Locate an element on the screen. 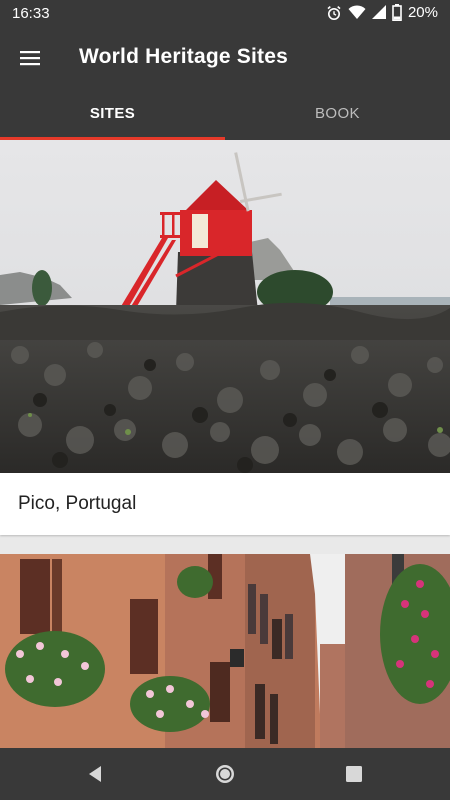  site-card-caption: Pico, Portugal is located at coordinates (225, 504).